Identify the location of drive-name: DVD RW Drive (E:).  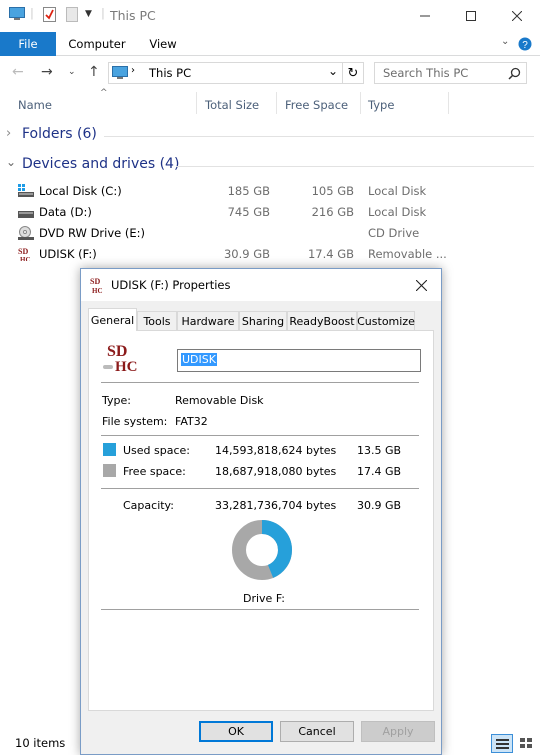
(92, 233).